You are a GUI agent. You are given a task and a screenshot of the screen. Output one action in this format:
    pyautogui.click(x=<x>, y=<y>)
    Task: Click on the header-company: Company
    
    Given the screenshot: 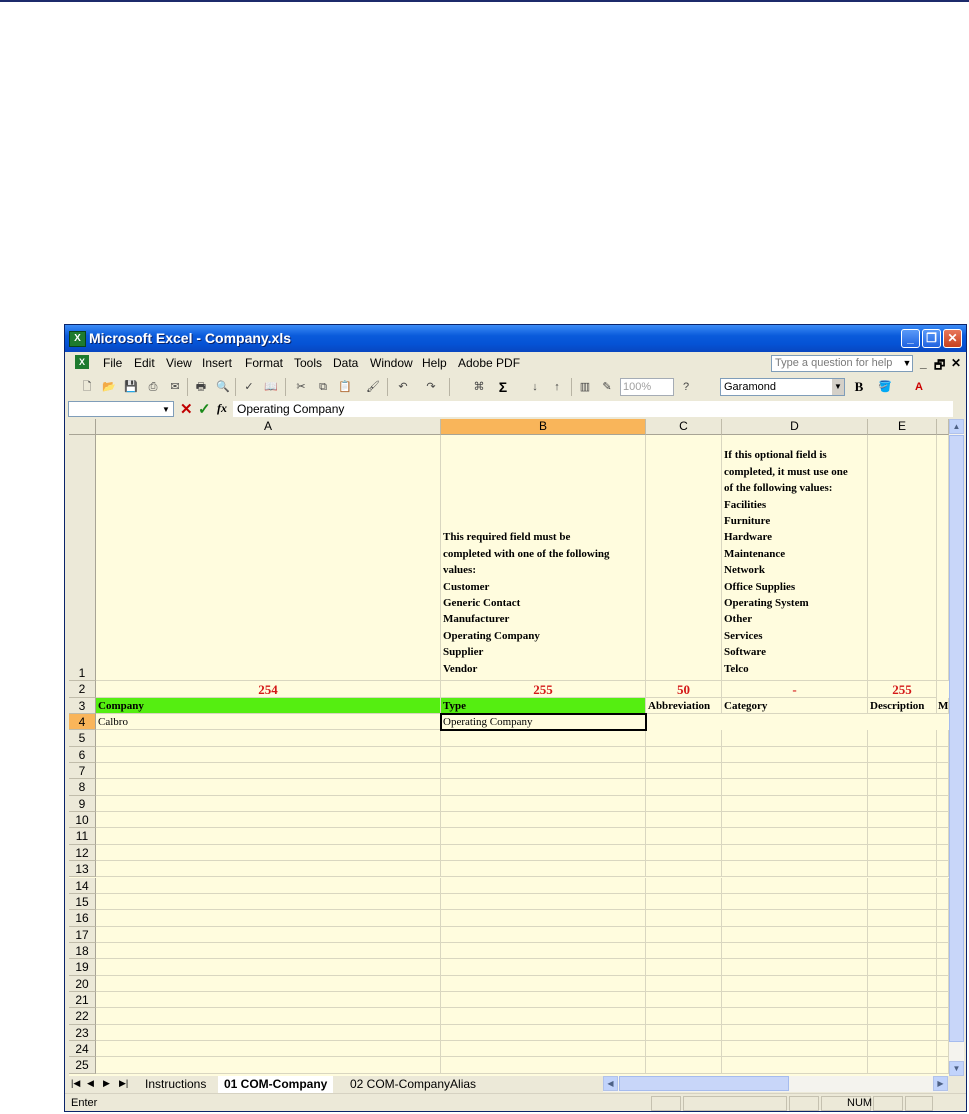 What is the action you would take?
    pyautogui.click(x=268, y=706)
    